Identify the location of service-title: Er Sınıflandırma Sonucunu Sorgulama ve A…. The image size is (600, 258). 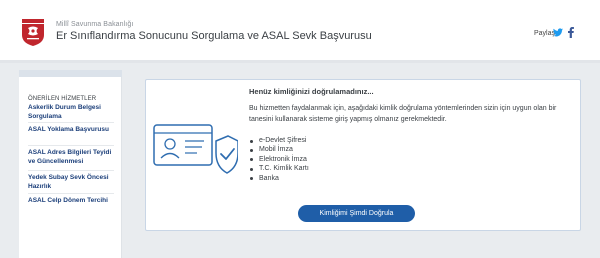
(214, 36).